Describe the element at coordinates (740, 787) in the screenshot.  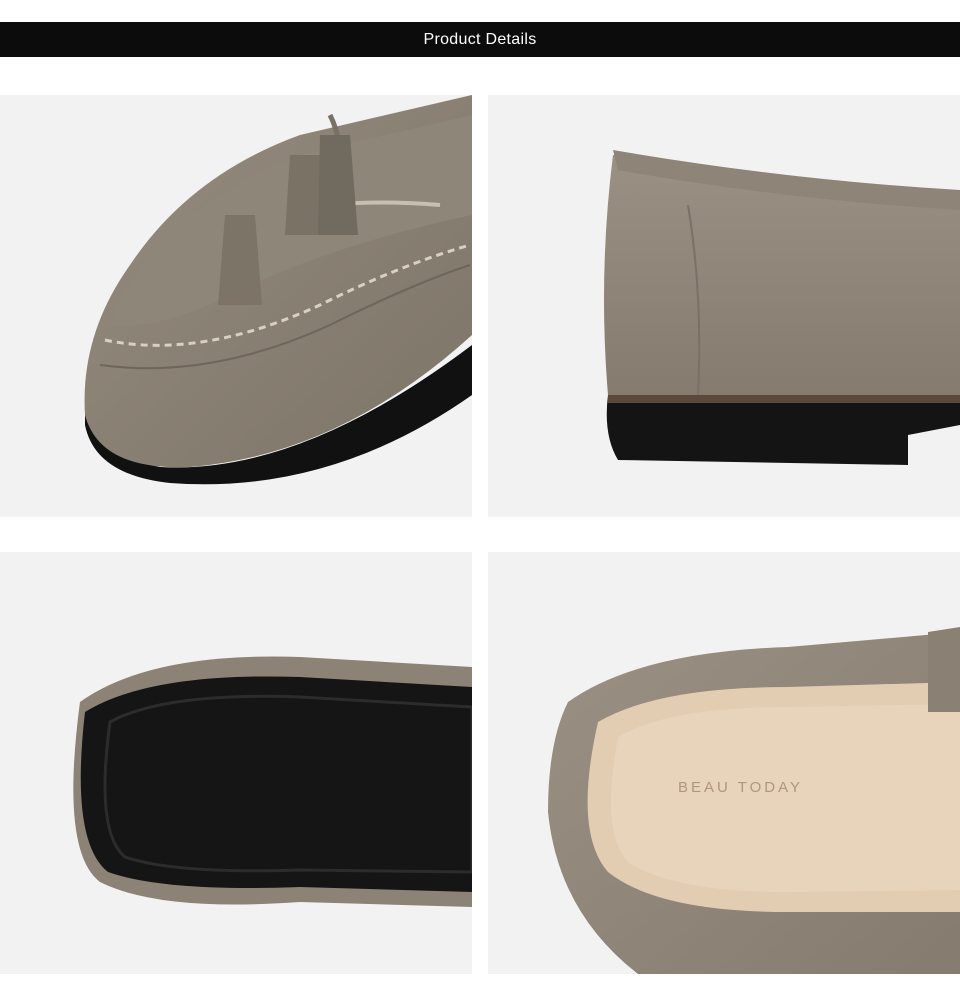
I see `insole-logo: BEAU TODAY` at that location.